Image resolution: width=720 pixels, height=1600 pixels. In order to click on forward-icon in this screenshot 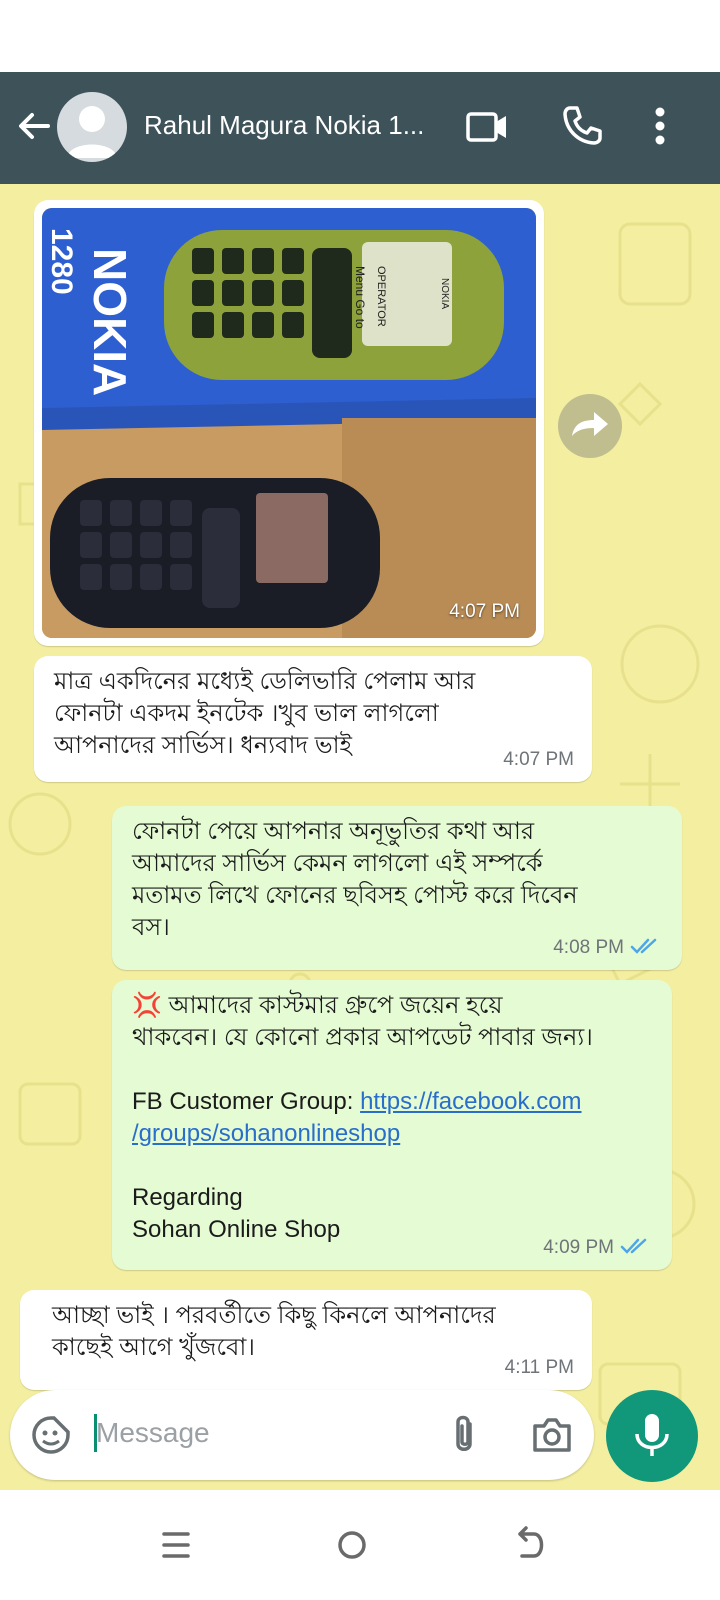, I will do `click(590, 426)`.